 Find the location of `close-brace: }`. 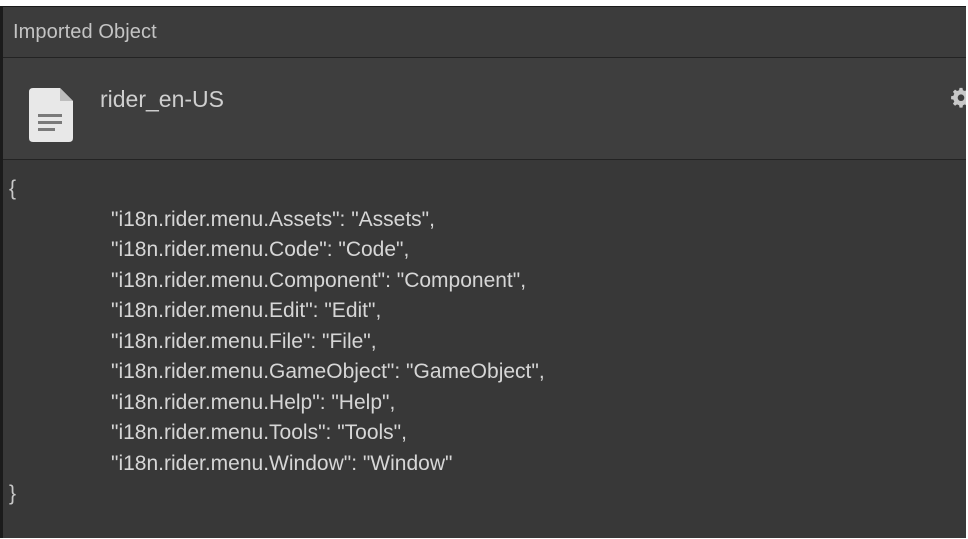

close-brace: } is located at coordinates (13, 493).